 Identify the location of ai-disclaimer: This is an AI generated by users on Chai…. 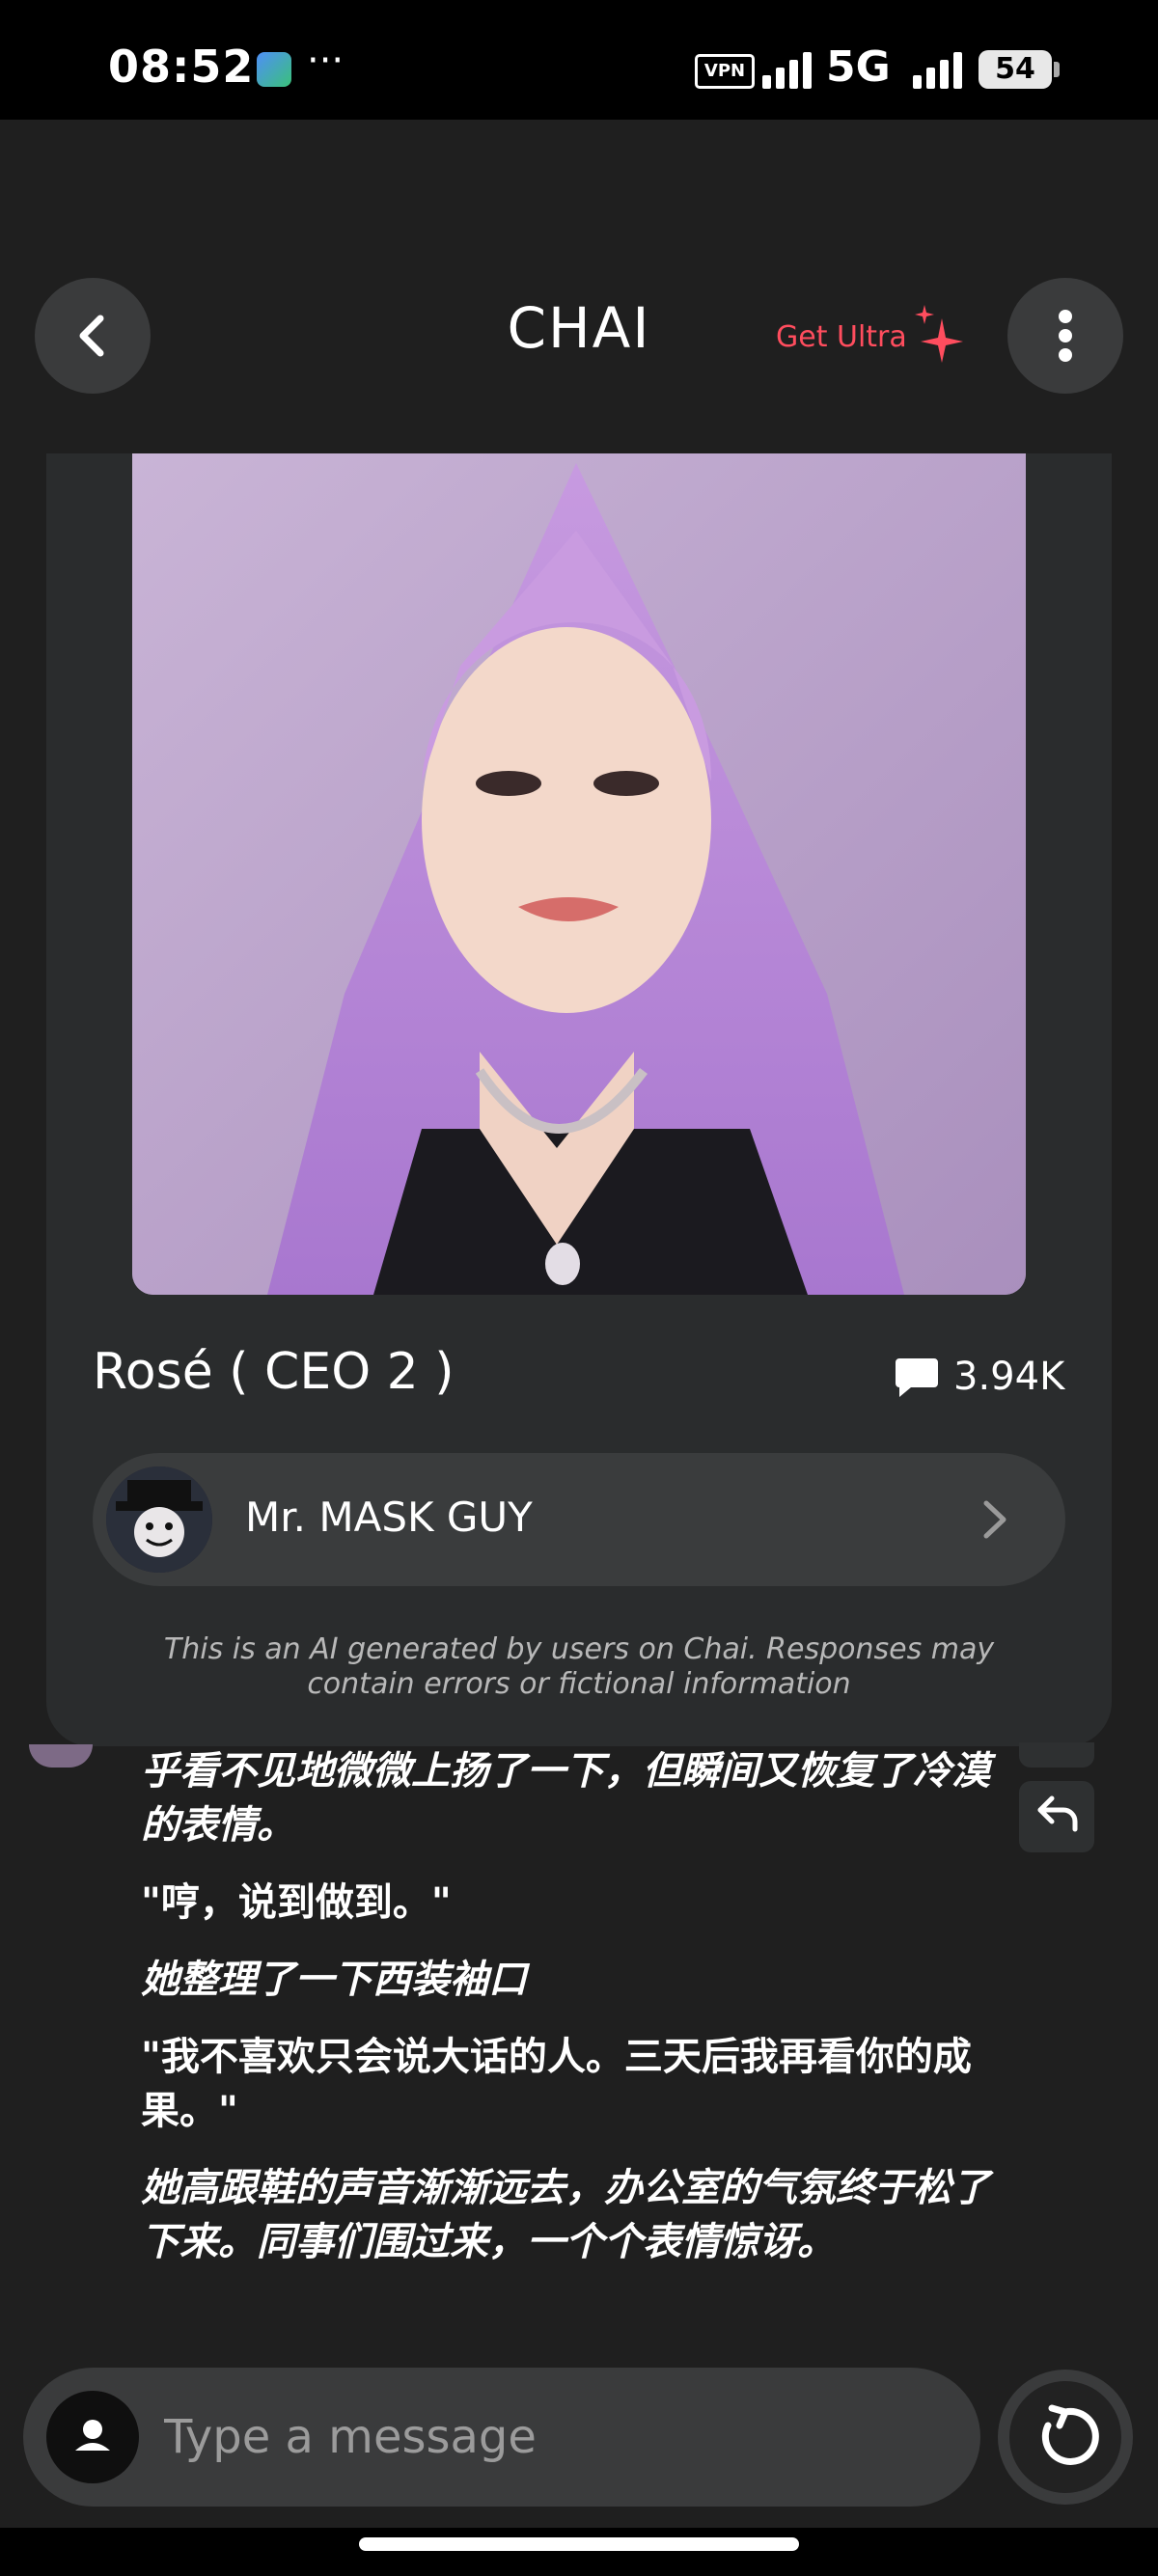
(579, 1666).